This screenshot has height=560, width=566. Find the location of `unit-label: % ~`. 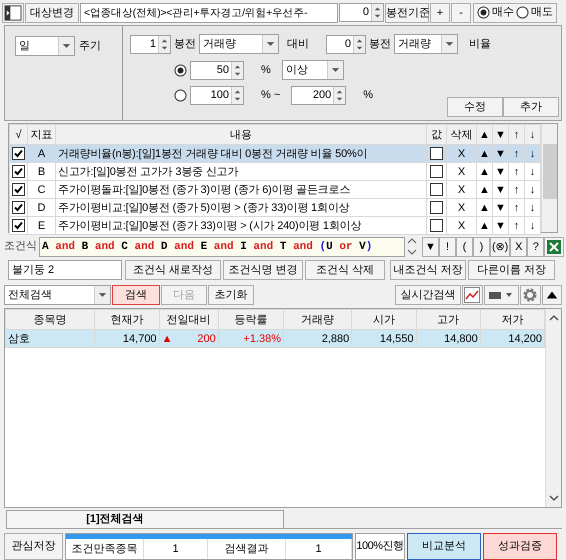

unit-label: % ~ is located at coordinates (270, 96).